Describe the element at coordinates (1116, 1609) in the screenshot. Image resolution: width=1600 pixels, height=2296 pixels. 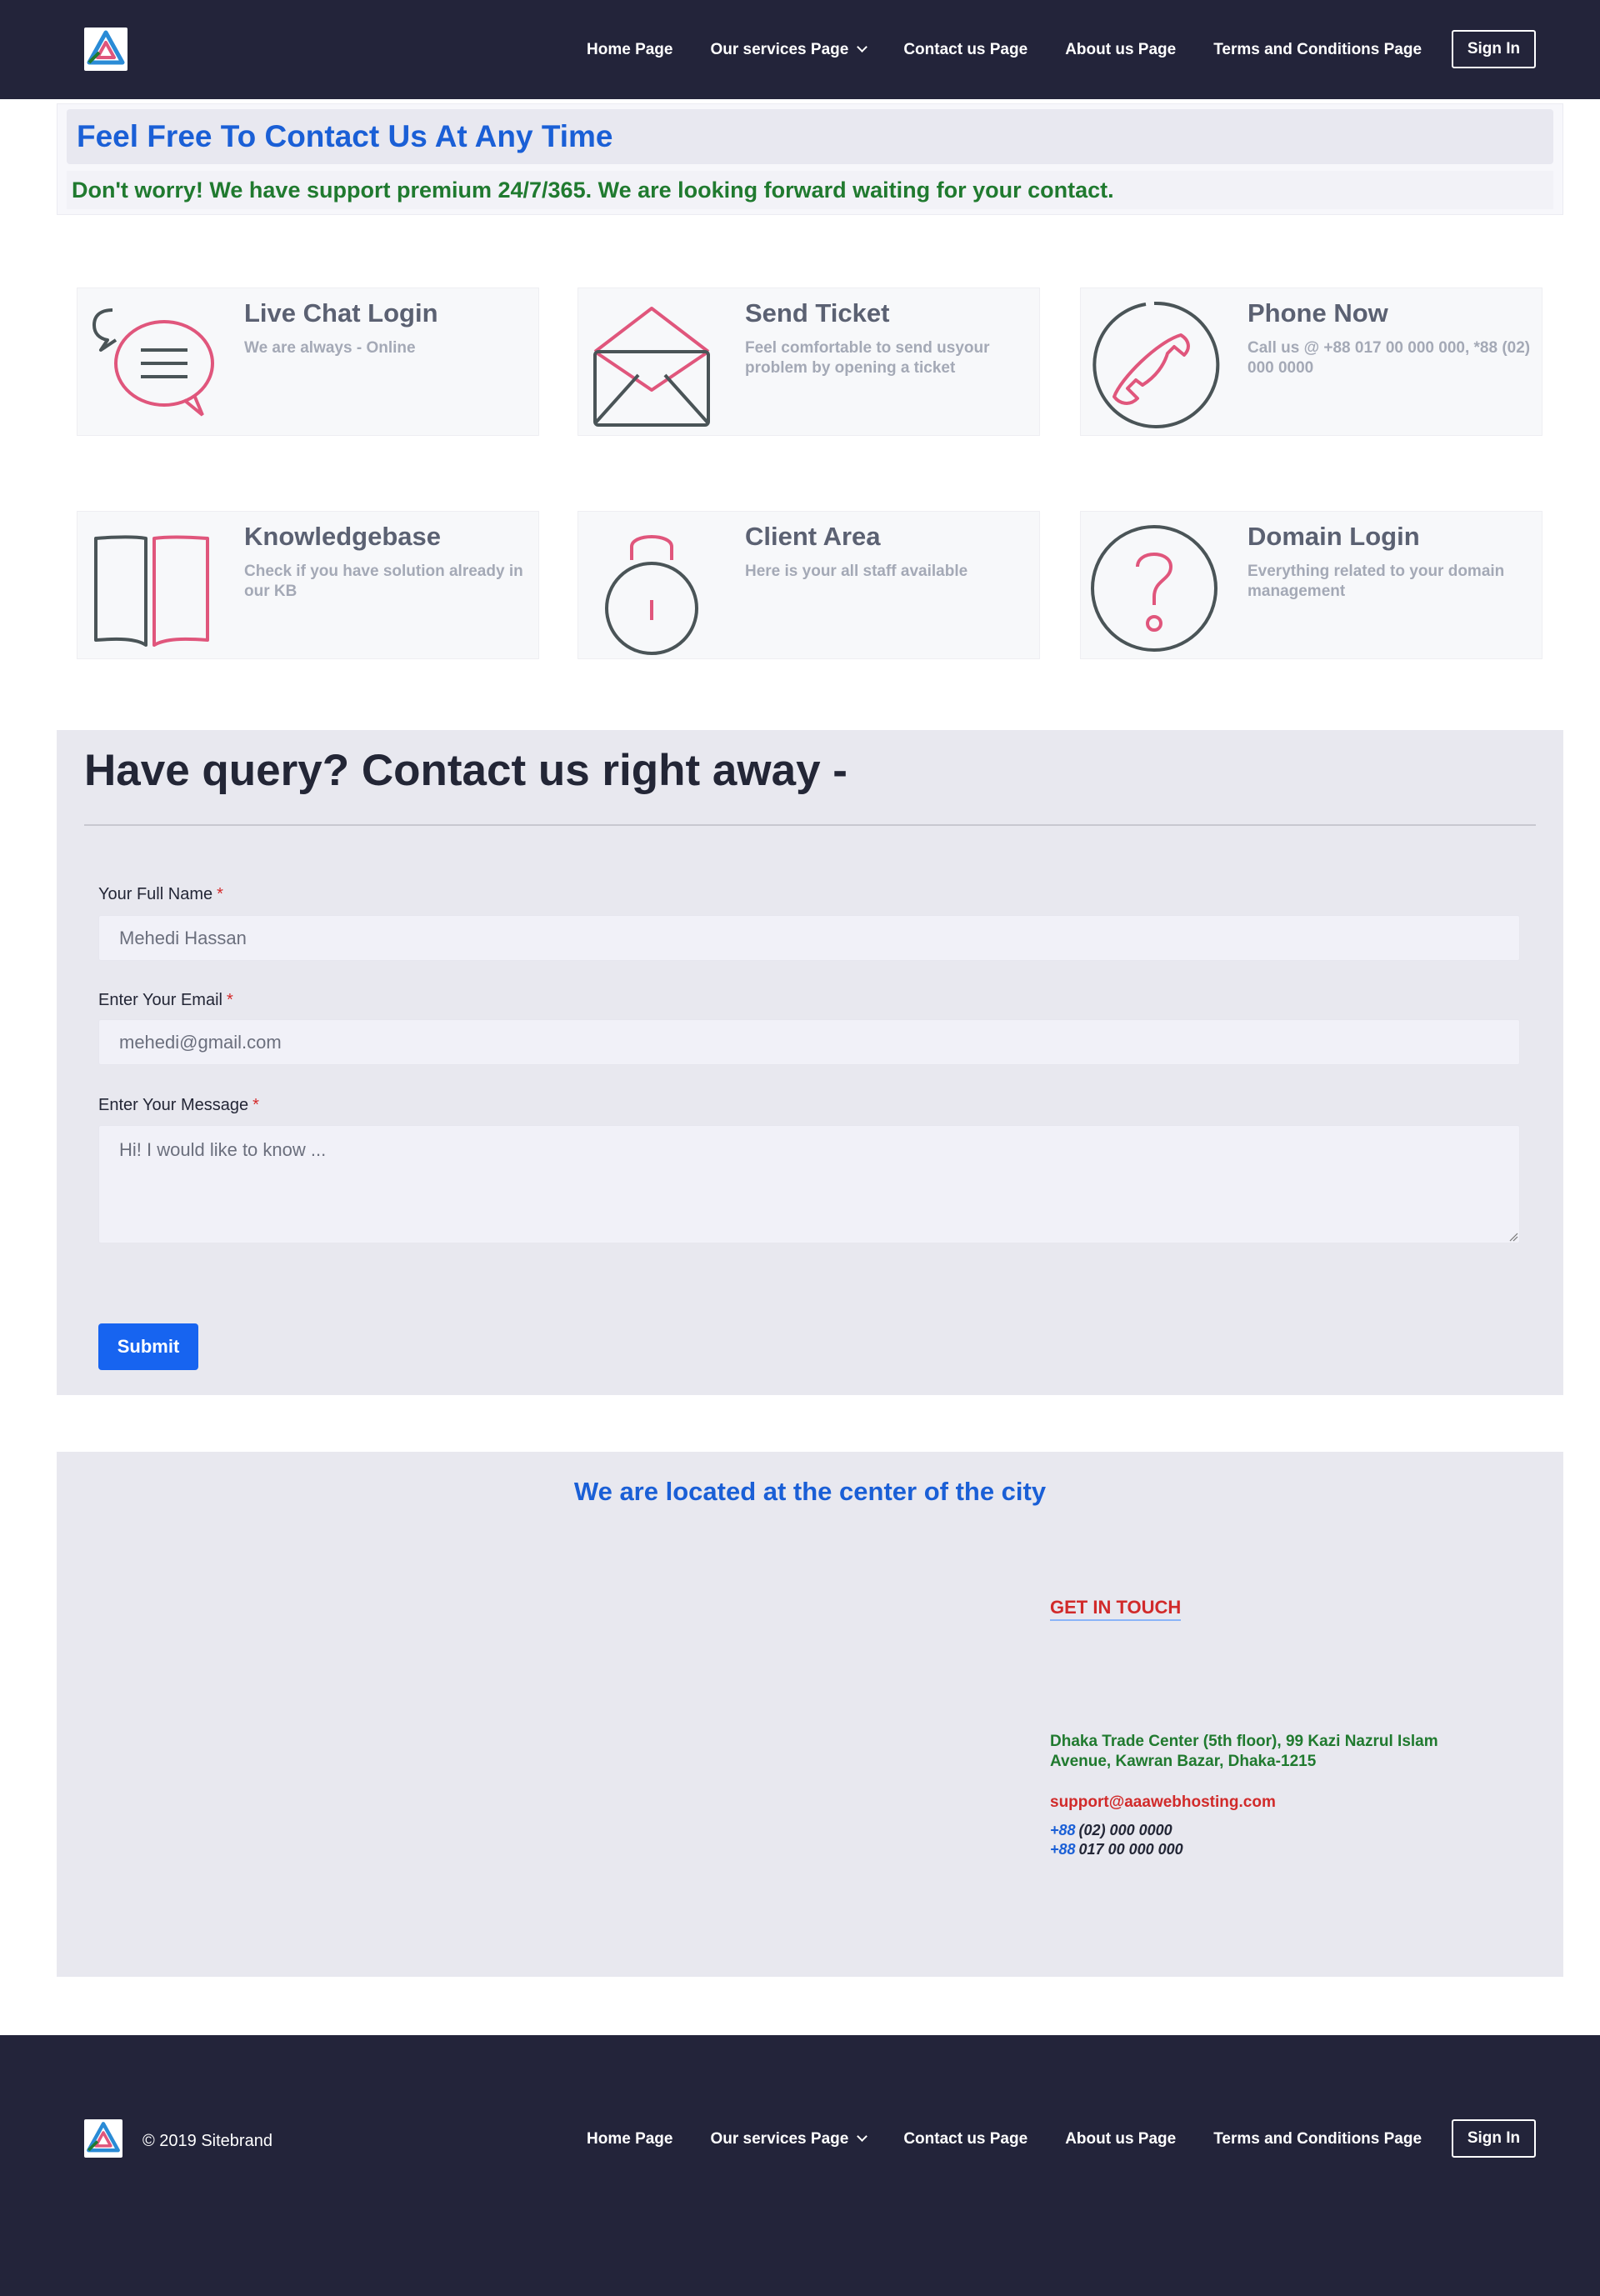
I see `get-in-touch-heading: GET IN TOUCH` at that location.